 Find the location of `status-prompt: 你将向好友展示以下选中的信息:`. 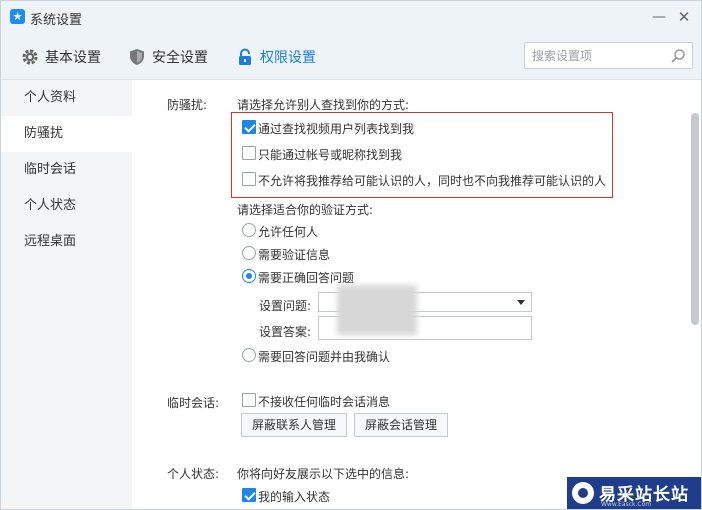

status-prompt: 你将向好友展示以下选中的信息: is located at coordinates (323, 474).